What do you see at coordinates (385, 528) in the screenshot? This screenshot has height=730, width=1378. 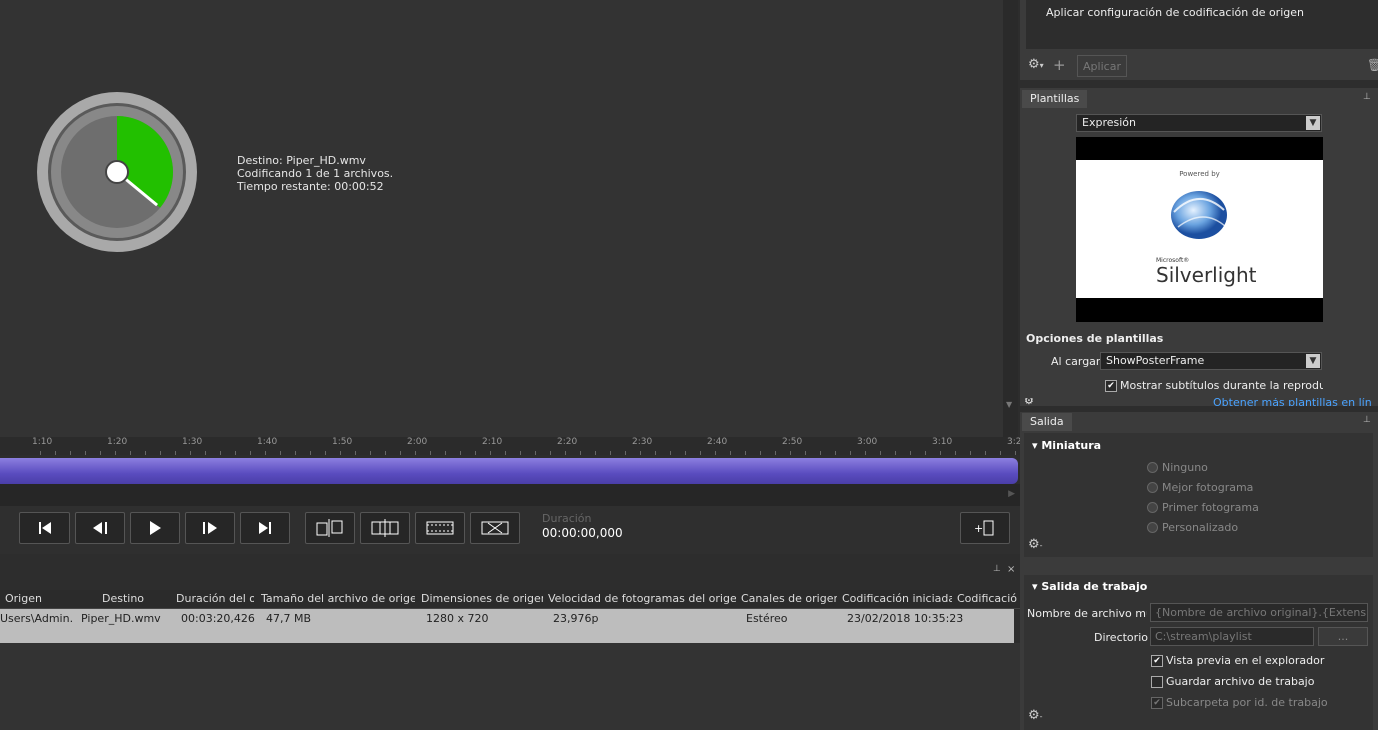 I see `mark-in-button` at bounding box center [385, 528].